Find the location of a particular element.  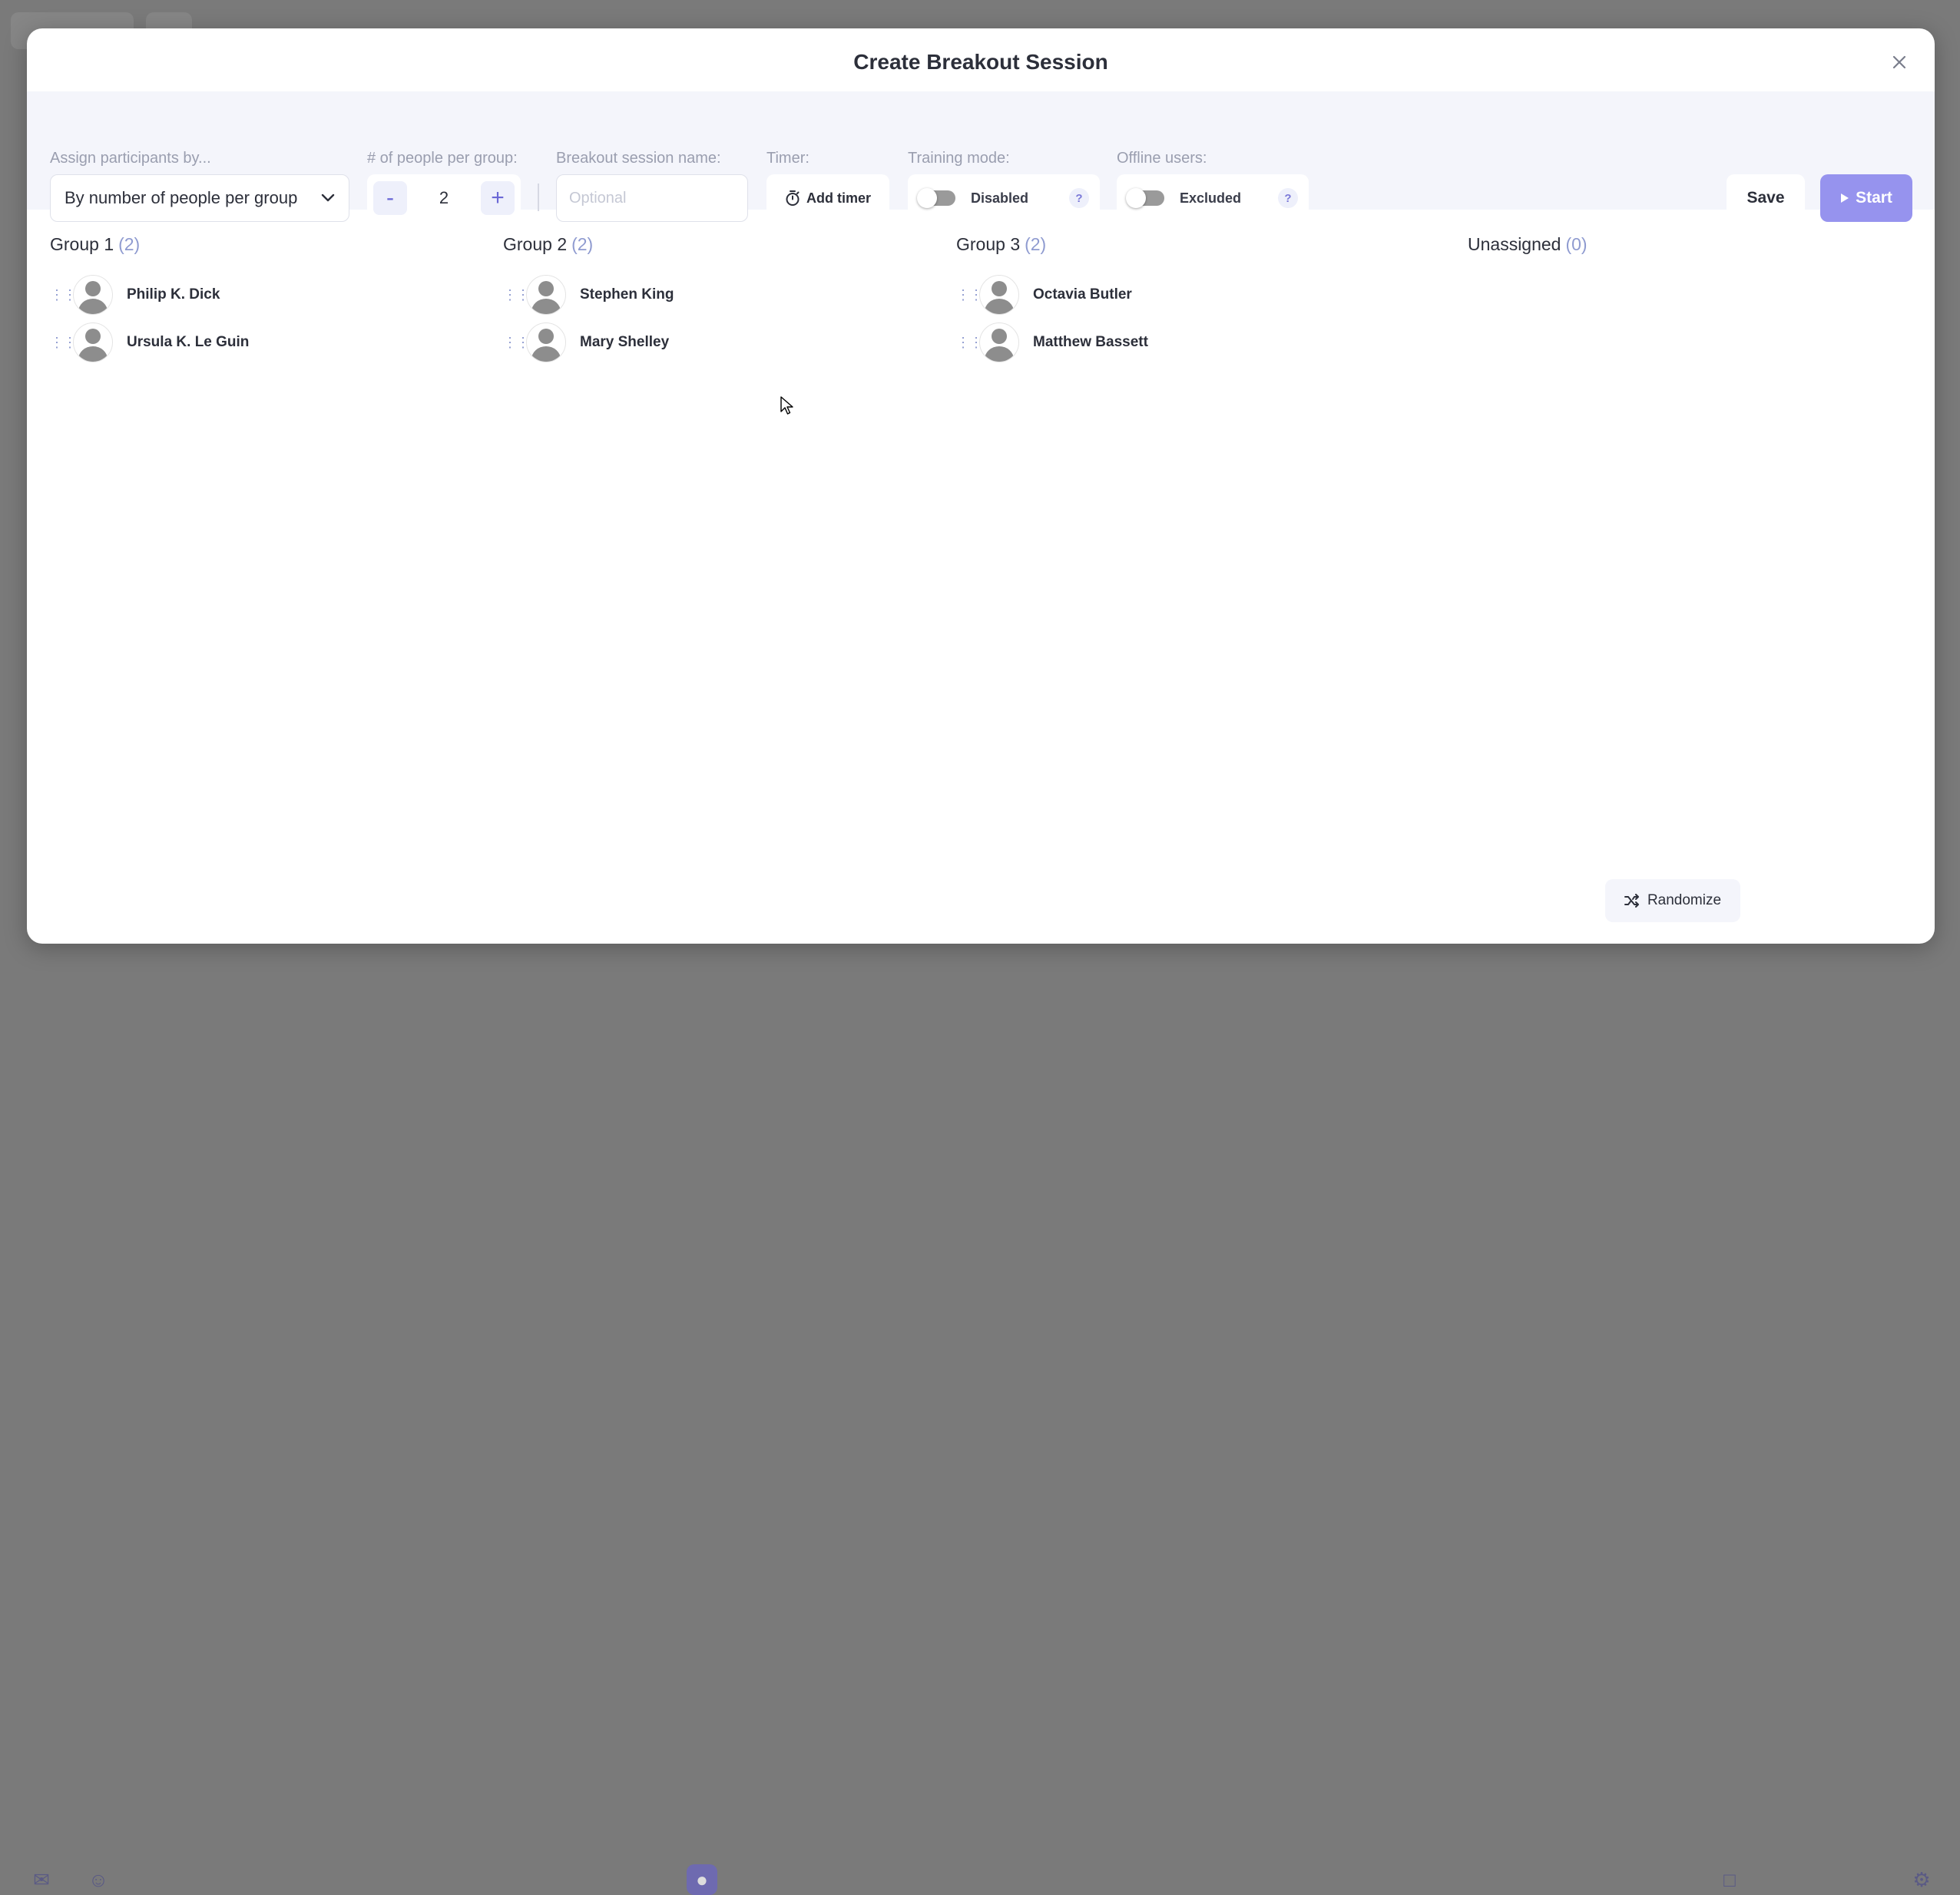

stopwatch-icon is located at coordinates (793, 198).